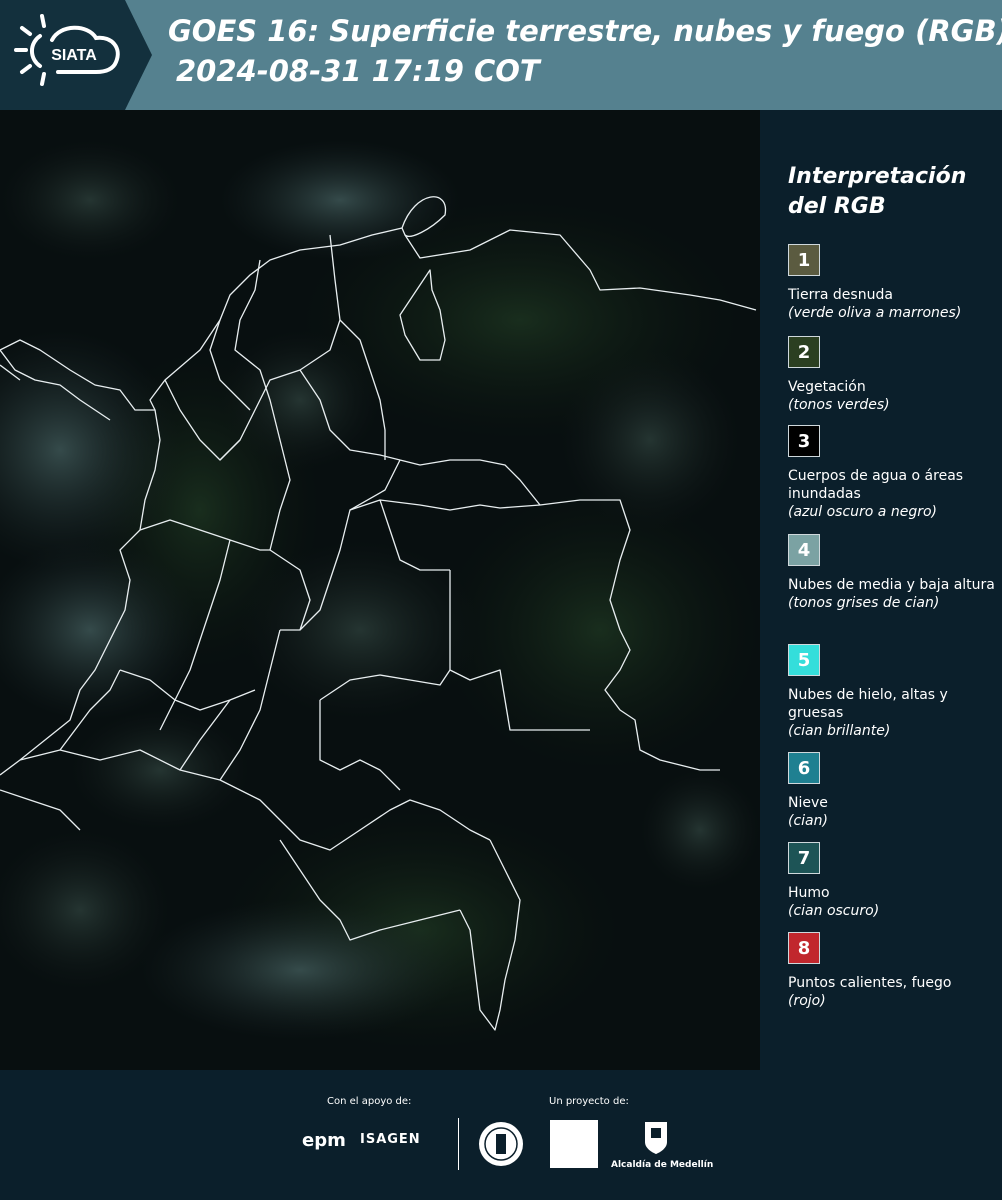 This screenshot has height=1200, width=1002. Describe the element at coordinates (804, 441) in the screenshot. I see `legend-swatch: 3` at that location.